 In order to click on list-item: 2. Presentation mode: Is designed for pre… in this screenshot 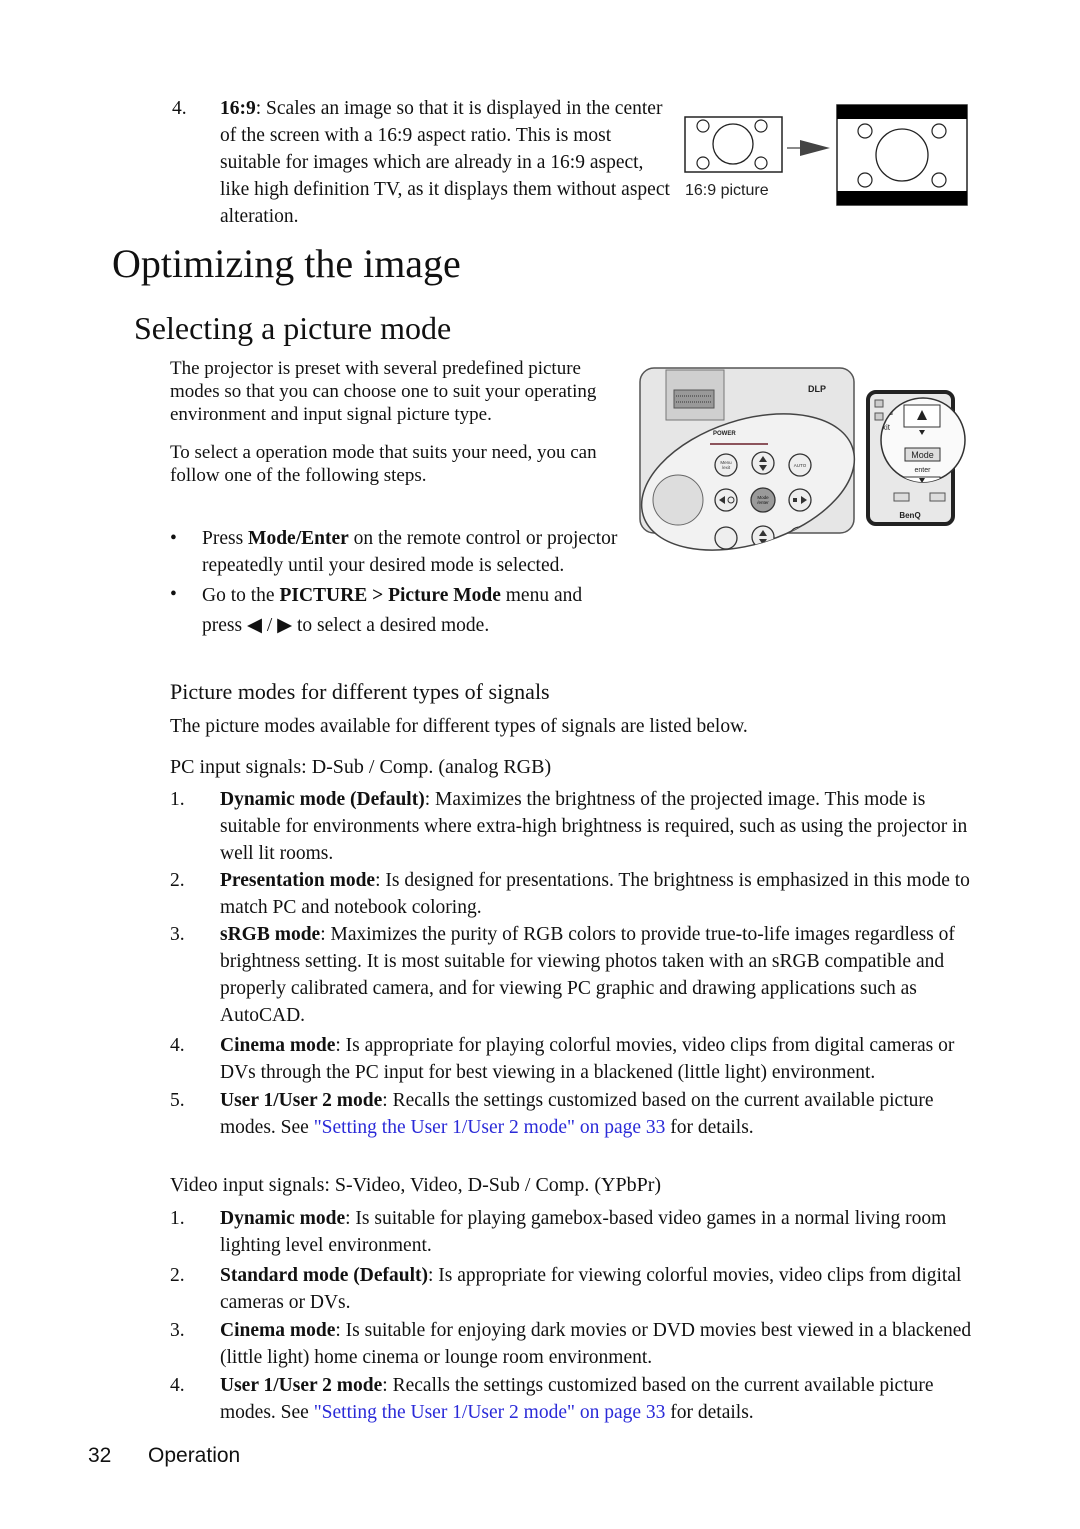, I will do `click(570, 894)`.